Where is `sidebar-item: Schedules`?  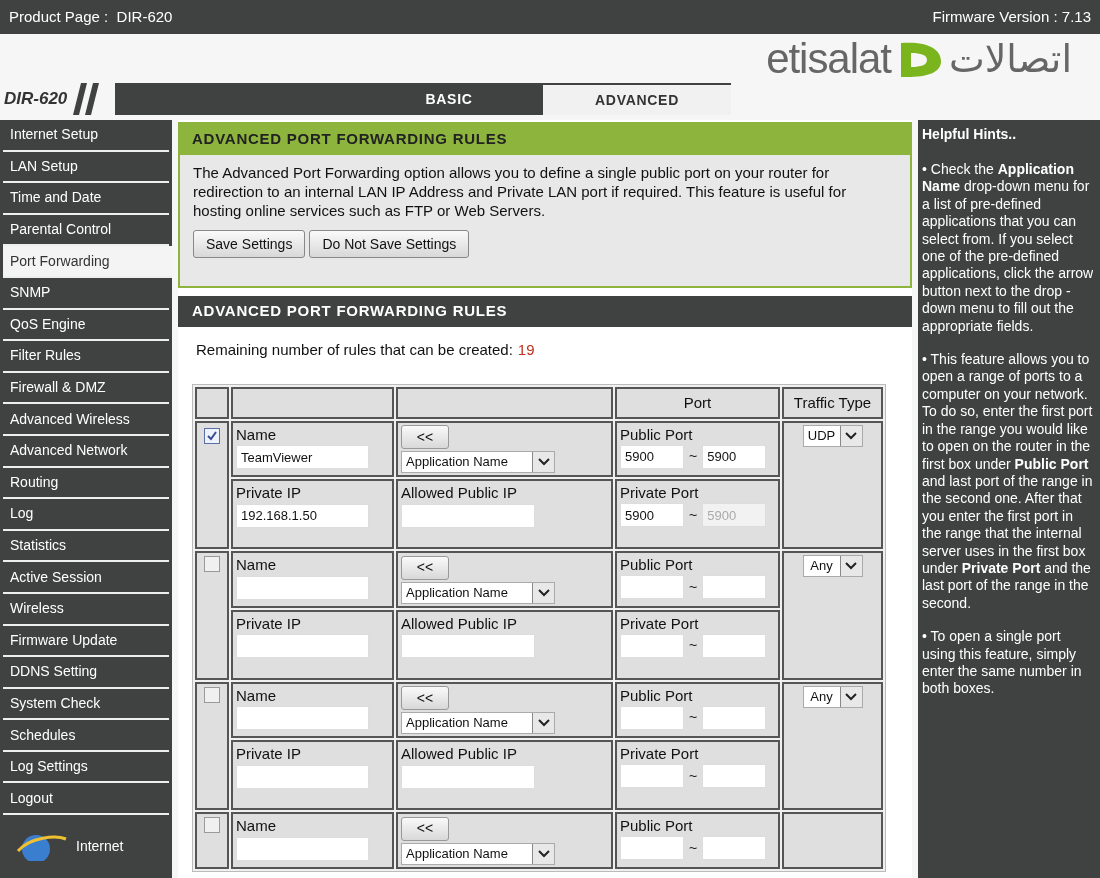
sidebar-item: Schedules is located at coordinates (86, 736).